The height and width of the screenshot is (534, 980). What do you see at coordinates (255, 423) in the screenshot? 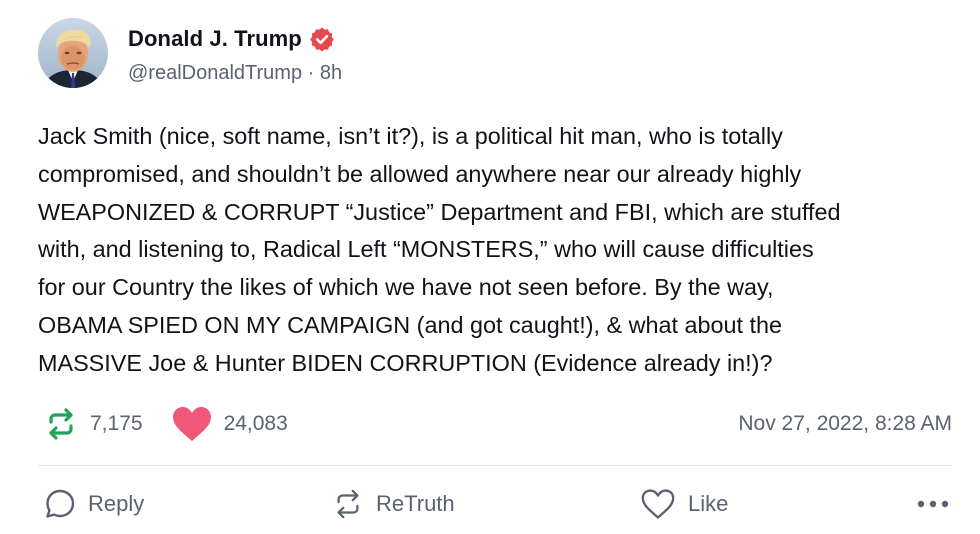
I see `like-count-value: 24,083` at bounding box center [255, 423].